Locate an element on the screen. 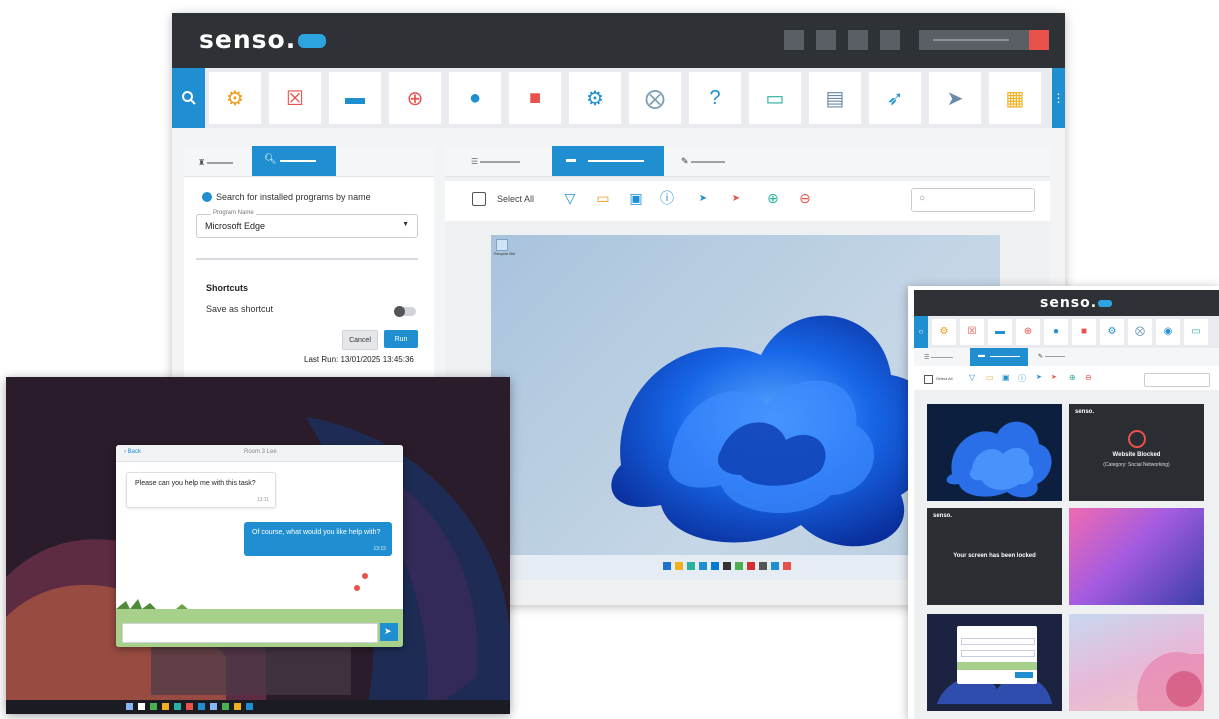 The height and width of the screenshot is (719, 1219). search-icon: ○ is located at coordinates (922, 198).